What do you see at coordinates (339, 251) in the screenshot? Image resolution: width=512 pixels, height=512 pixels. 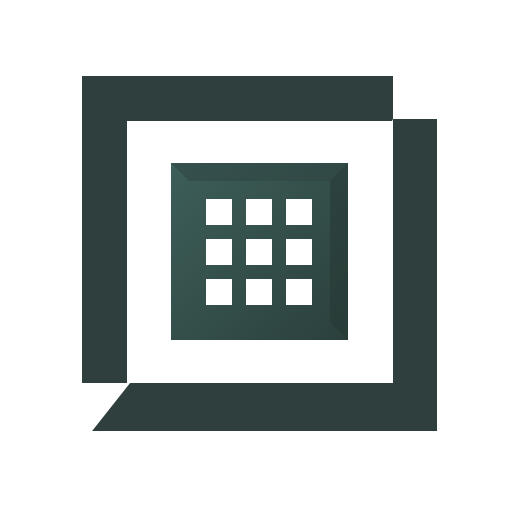 I see `inner-square-bevel-right` at bounding box center [339, 251].